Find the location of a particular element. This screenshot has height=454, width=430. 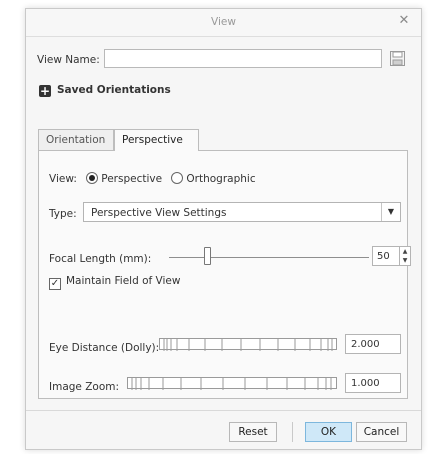

reset-button: Reset is located at coordinates (253, 432).